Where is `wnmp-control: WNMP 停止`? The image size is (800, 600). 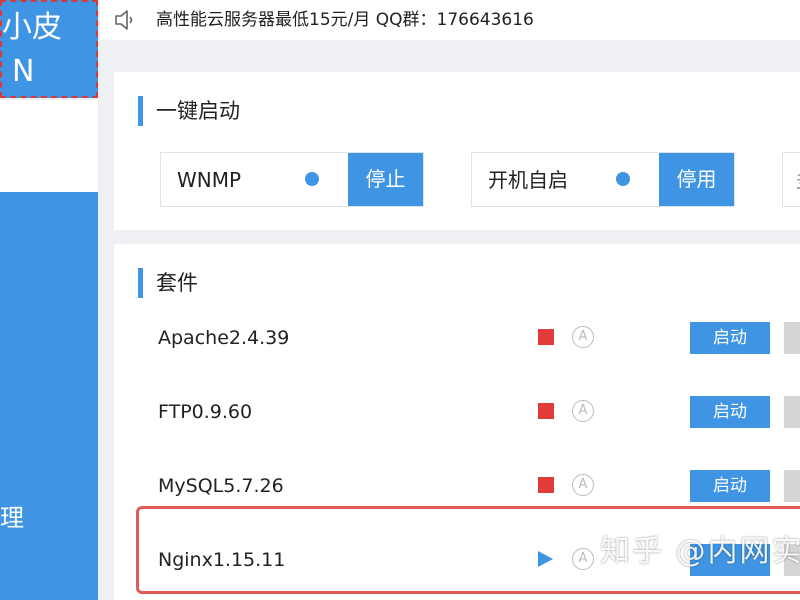
wnmp-control: WNMP 停止 is located at coordinates (292, 179).